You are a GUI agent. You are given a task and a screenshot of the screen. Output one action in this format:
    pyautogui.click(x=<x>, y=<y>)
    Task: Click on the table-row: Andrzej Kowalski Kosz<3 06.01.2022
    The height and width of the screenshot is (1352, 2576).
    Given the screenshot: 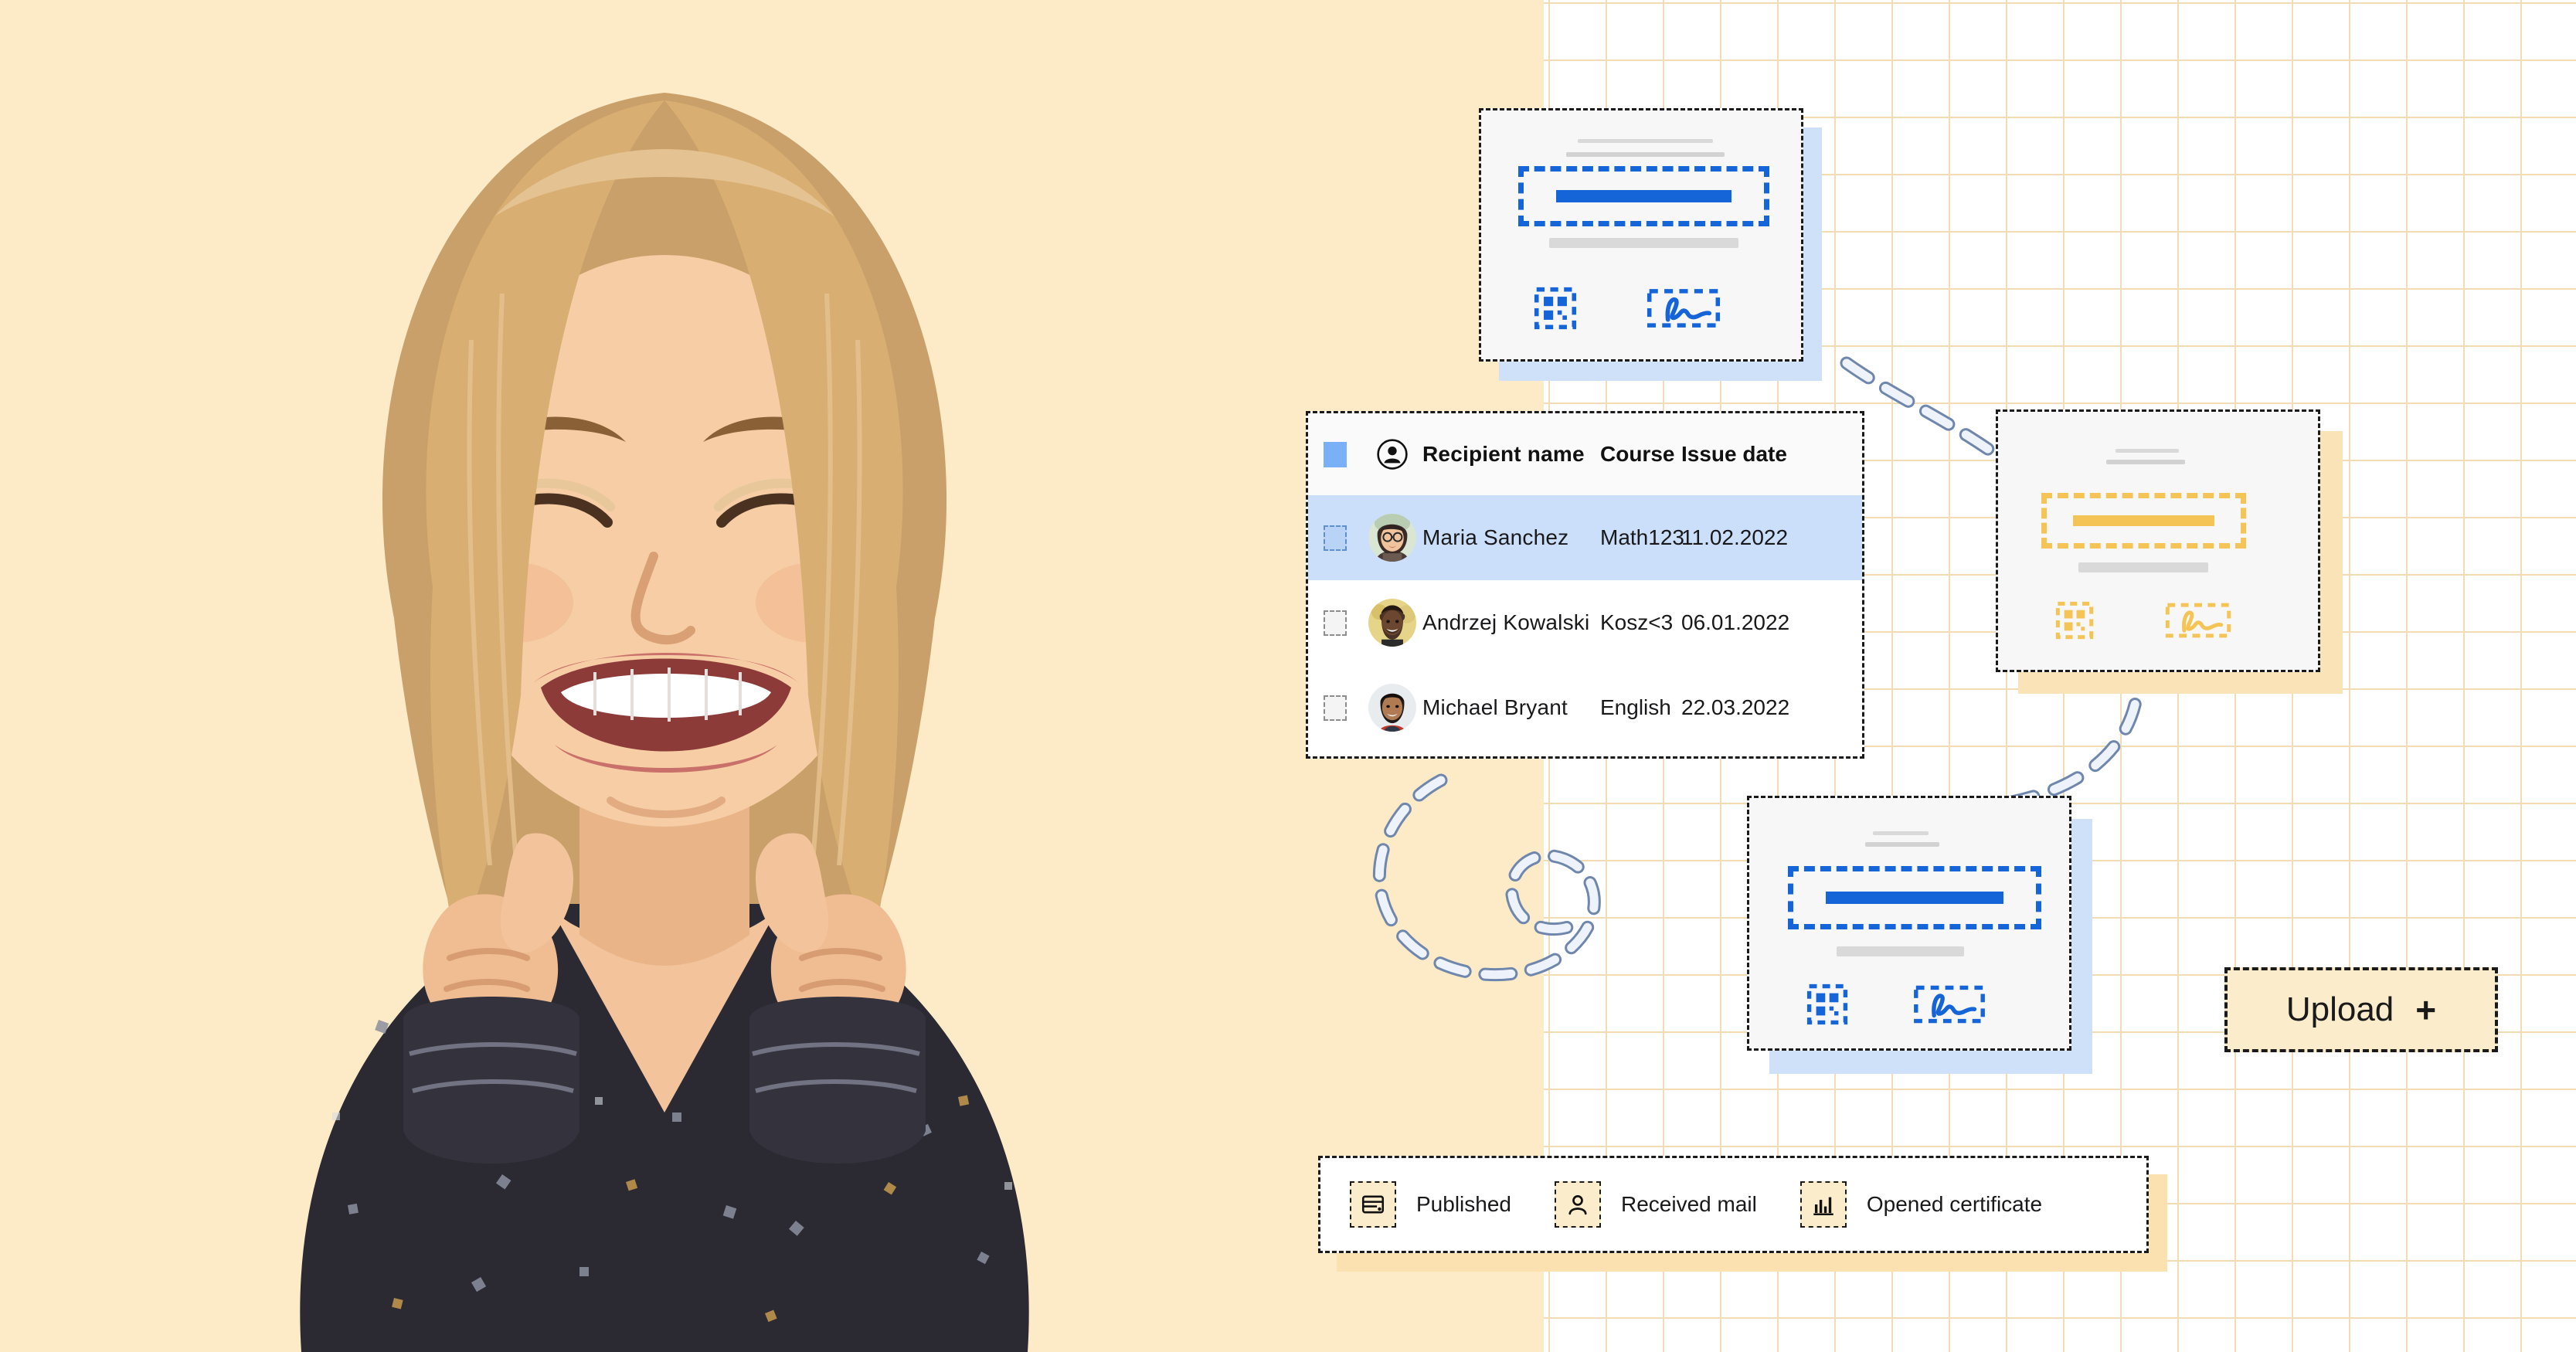 What is the action you would take?
    pyautogui.click(x=1585, y=622)
    